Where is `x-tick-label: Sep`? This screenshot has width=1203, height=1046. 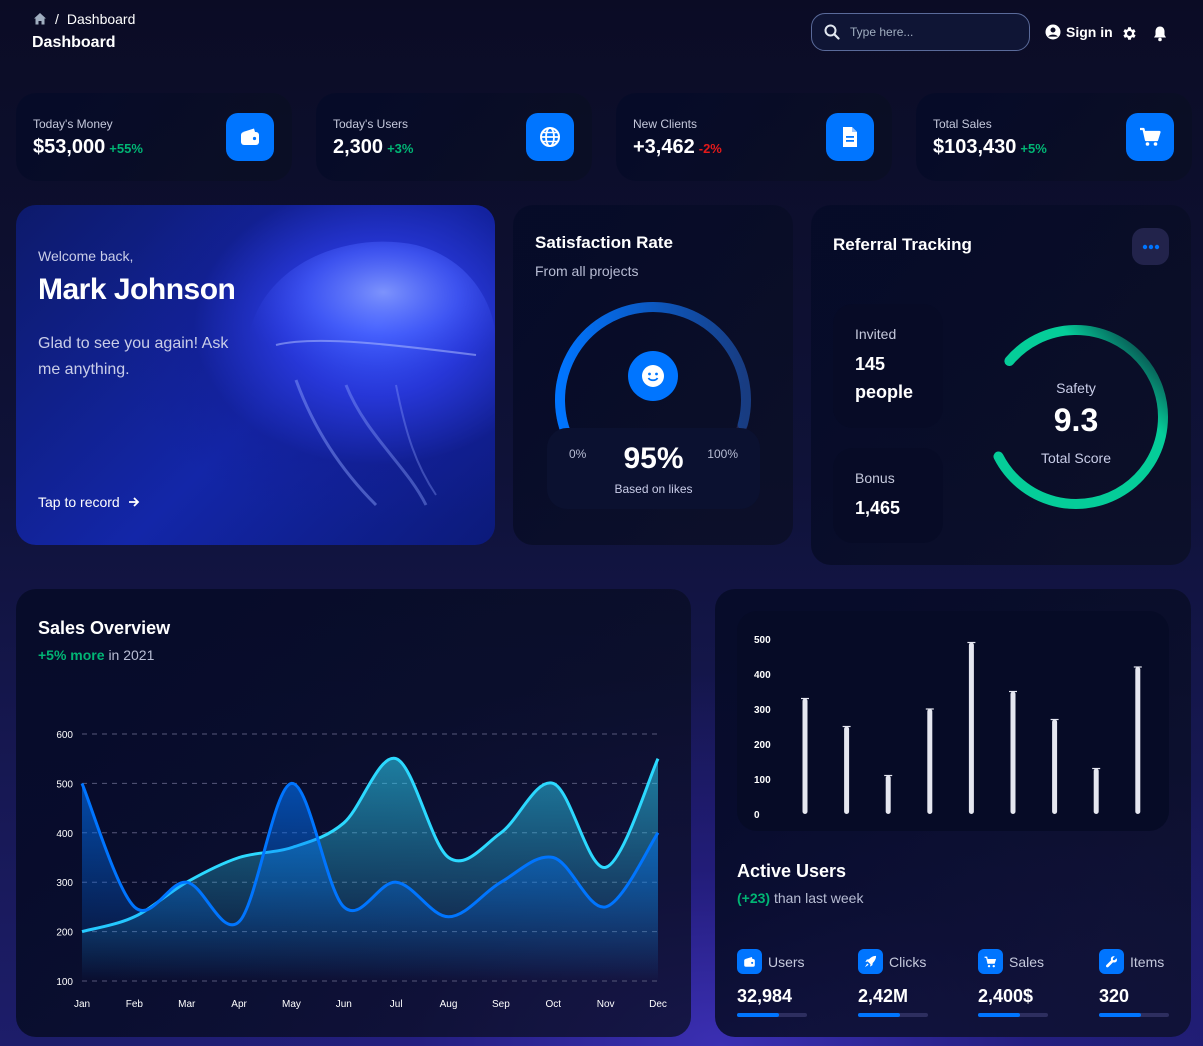 x-tick-label: Sep is located at coordinates (501, 1004).